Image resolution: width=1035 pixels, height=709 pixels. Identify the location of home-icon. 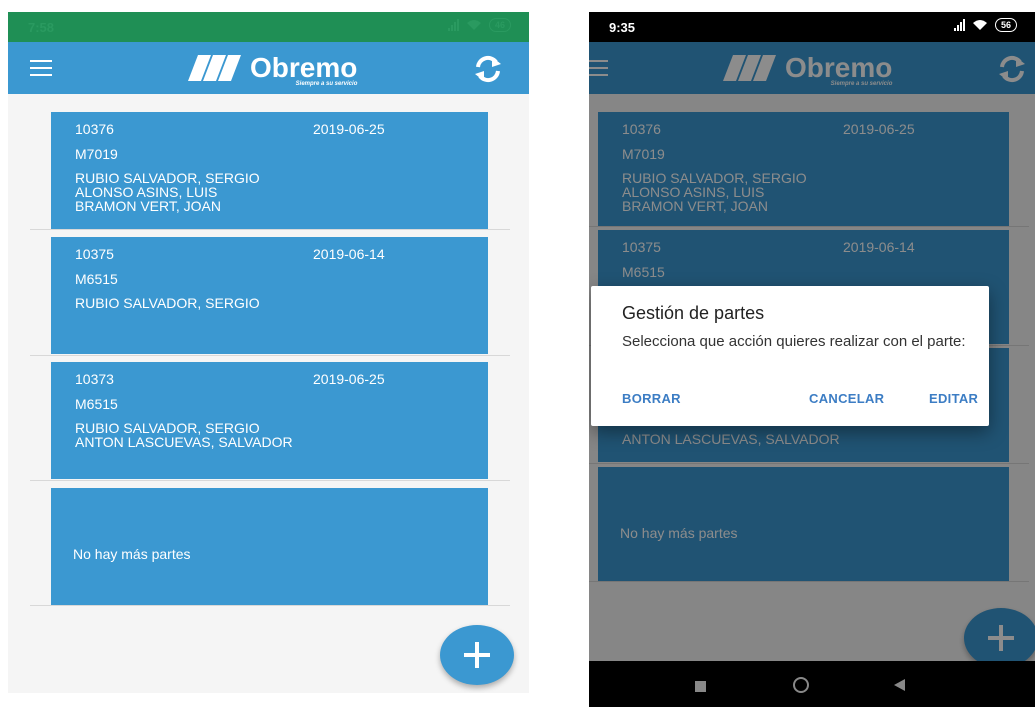
(801, 685).